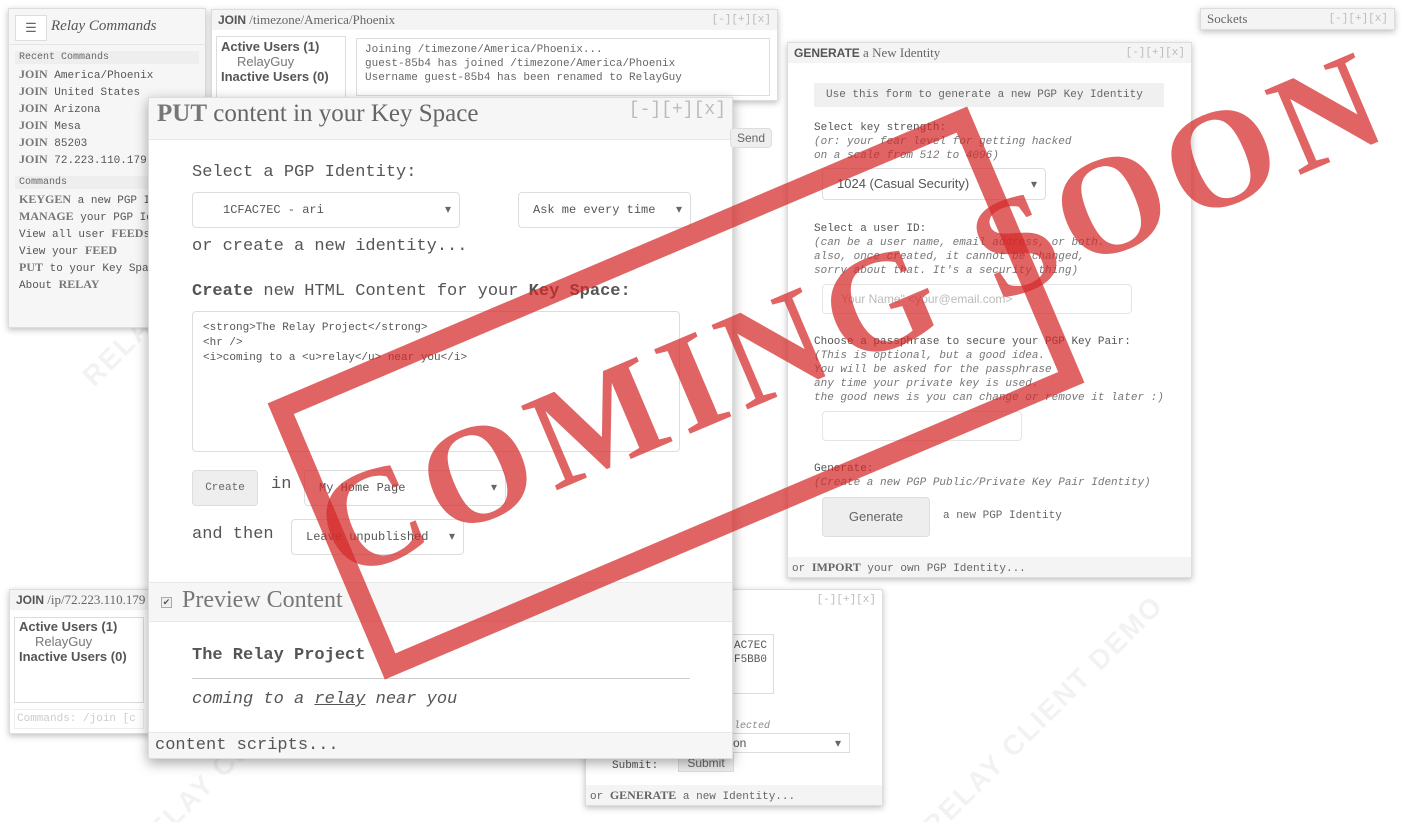  Describe the element at coordinates (405, 488) in the screenshot. I see `destination-select: My Home Page` at that location.